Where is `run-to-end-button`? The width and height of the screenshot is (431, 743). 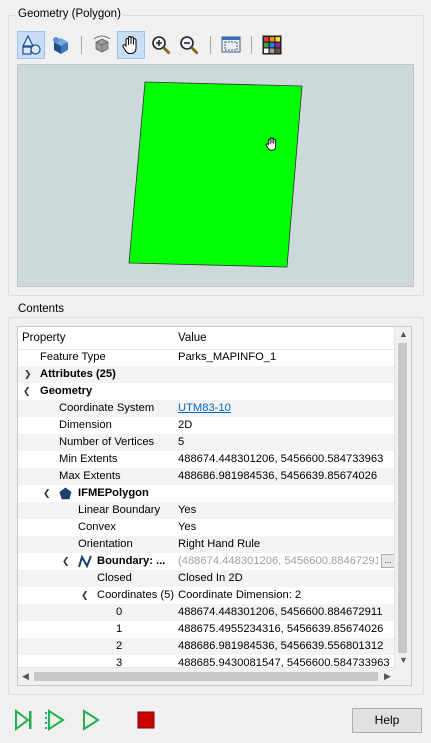
run-to-end-button is located at coordinates (55, 720).